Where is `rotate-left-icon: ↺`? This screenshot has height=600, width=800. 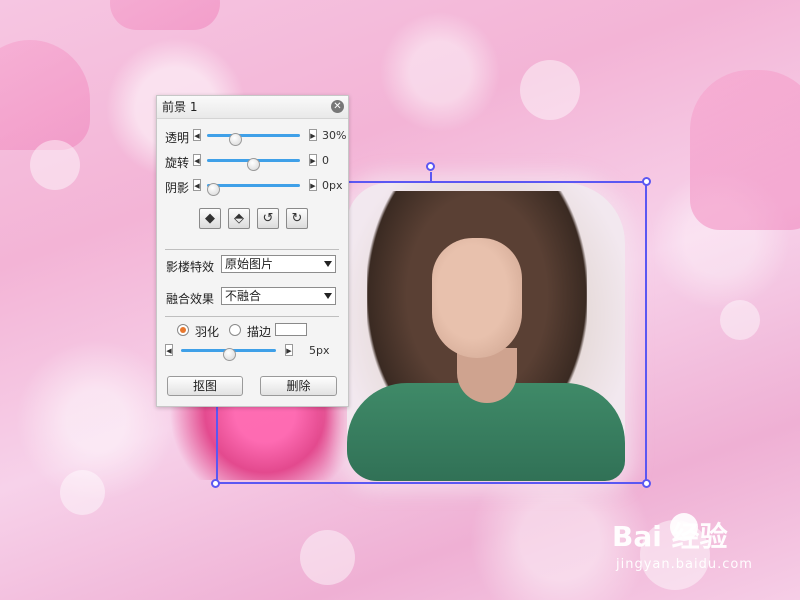
rotate-left-icon: ↺ is located at coordinates (268, 218).